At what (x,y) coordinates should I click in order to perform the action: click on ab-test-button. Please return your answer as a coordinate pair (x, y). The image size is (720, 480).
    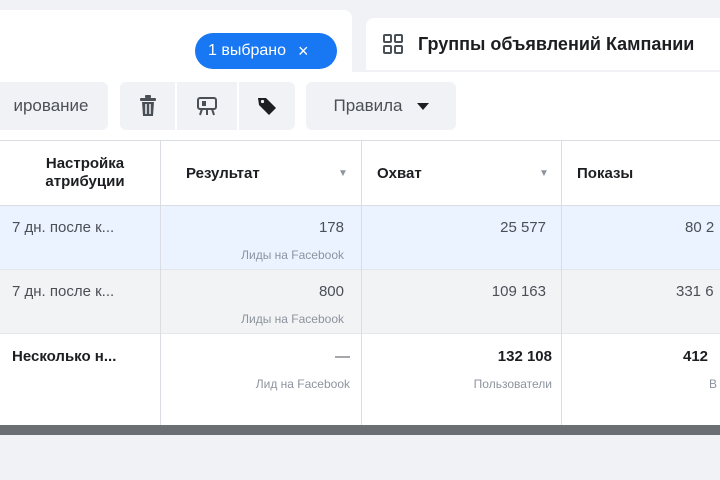
    Looking at the image, I should click on (207, 106).